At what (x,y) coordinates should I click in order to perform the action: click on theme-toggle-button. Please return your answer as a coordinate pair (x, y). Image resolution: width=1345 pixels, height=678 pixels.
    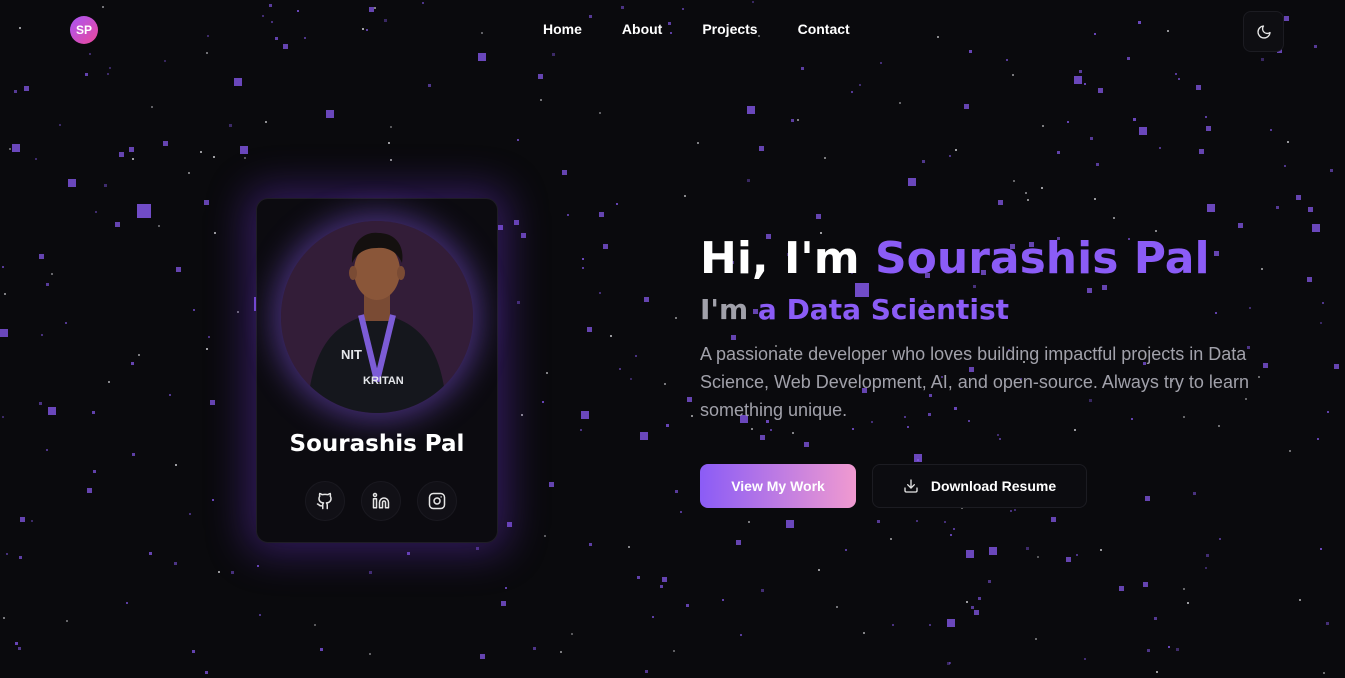
    Looking at the image, I should click on (1263, 31).